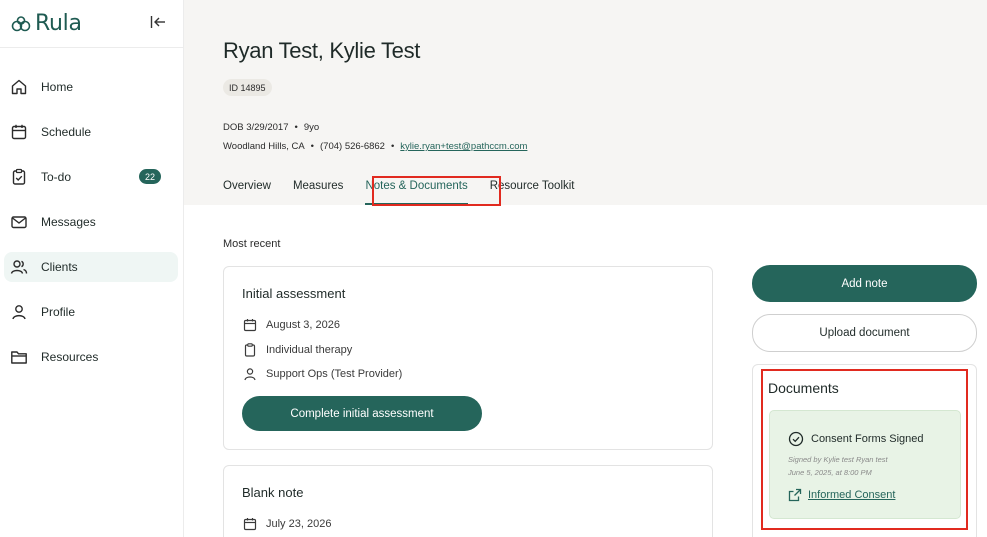  Describe the element at coordinates (150, 176) in the screenshot. I see `todo-count-badge: 22` at that location.